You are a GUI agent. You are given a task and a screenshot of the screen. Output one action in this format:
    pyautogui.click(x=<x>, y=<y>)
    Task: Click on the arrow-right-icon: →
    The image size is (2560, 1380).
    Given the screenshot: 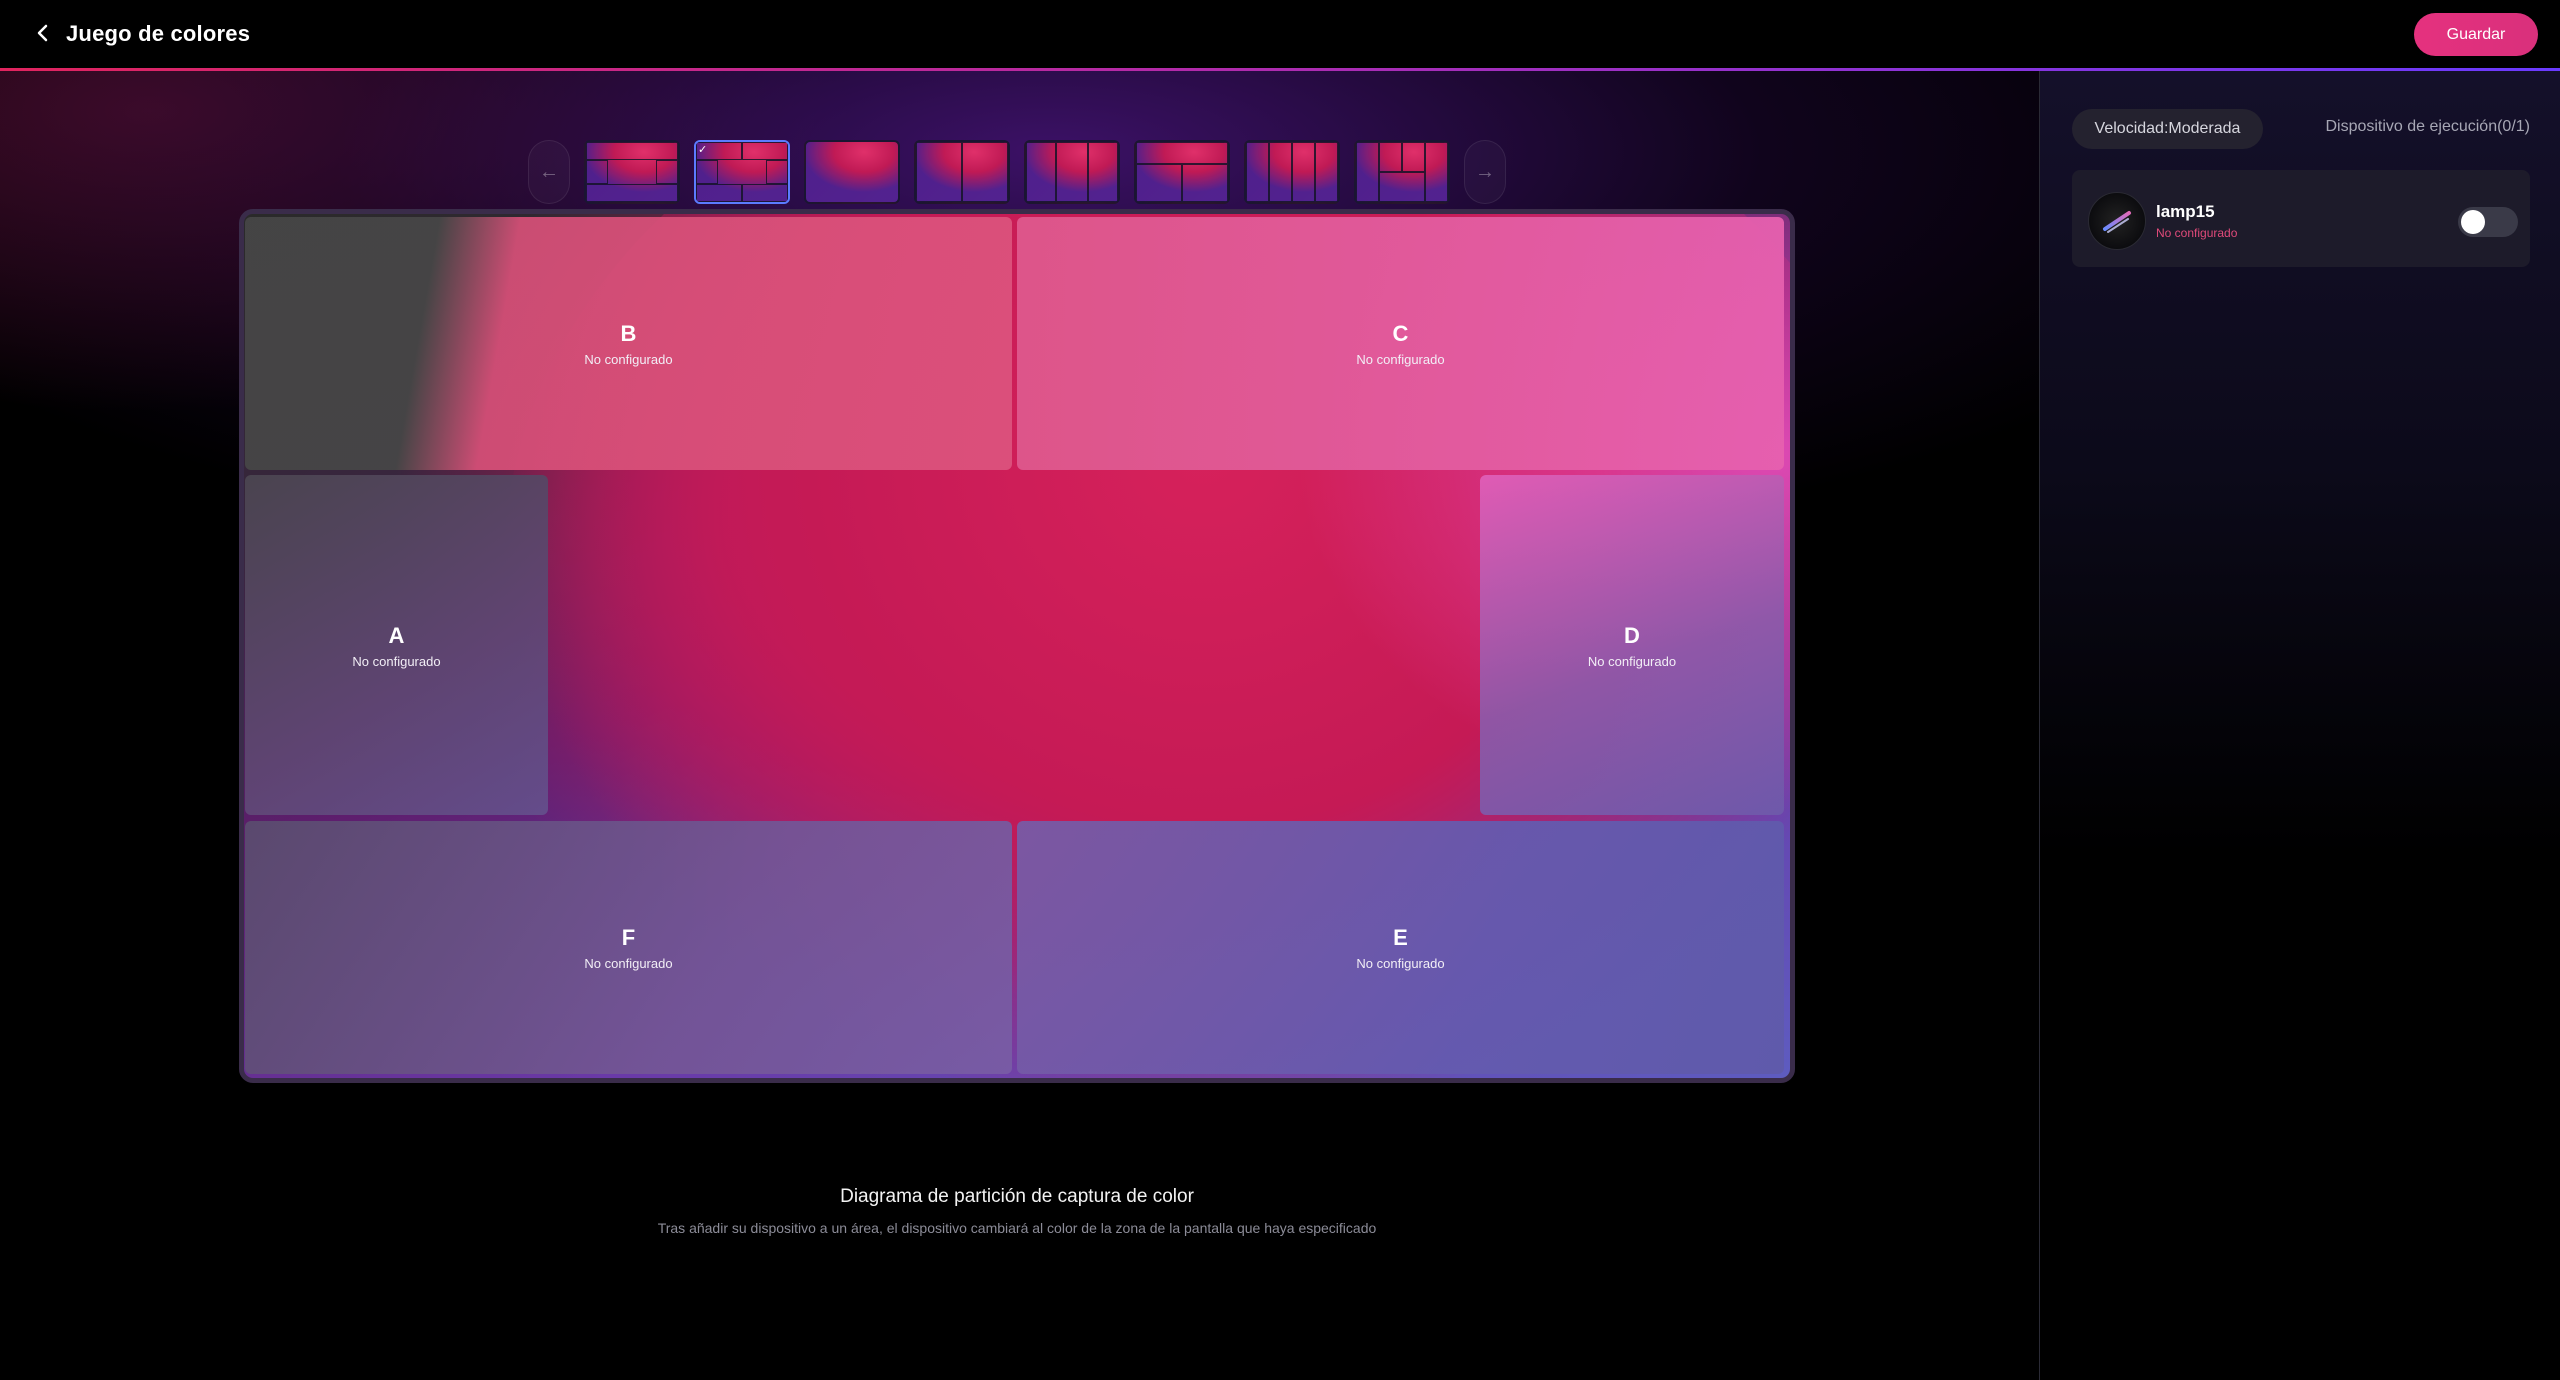 What is the action you would take?
    pyautogui.click(x=1485, y=171)
    